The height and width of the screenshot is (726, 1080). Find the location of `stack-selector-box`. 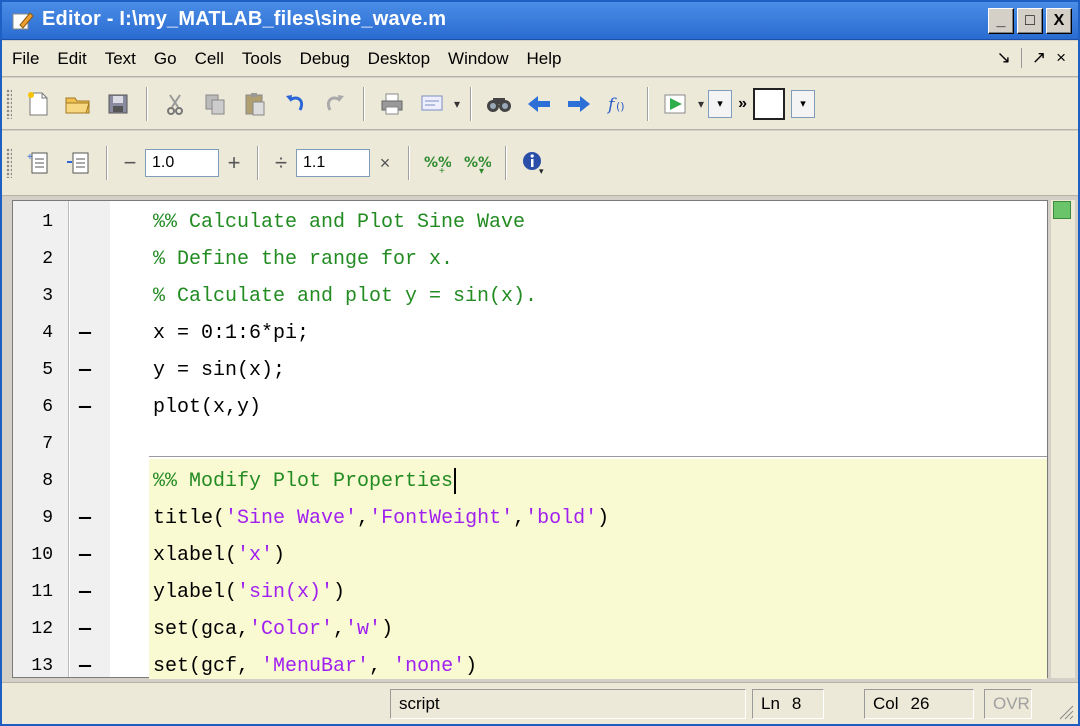

stack-selector-box is located at coordinates (768, 103).